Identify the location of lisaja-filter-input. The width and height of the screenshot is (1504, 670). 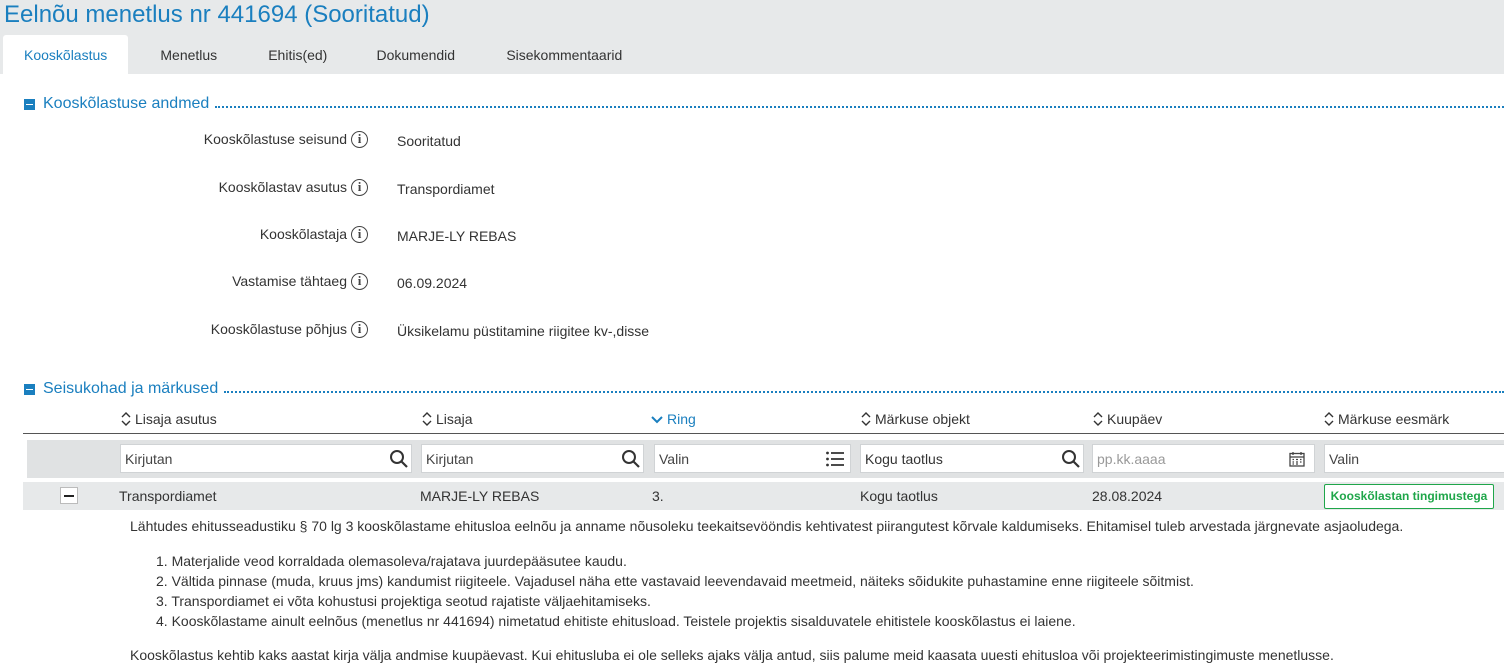
(532, 458).